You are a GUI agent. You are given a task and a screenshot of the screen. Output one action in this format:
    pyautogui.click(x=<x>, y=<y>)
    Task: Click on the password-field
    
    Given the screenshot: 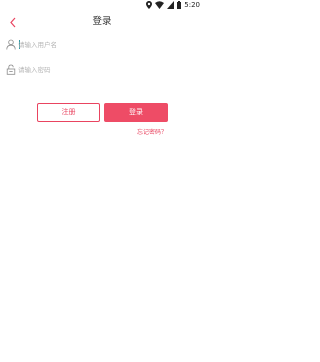 What is the action you would take?
    pyautogui.click(x=102, y=70)
    